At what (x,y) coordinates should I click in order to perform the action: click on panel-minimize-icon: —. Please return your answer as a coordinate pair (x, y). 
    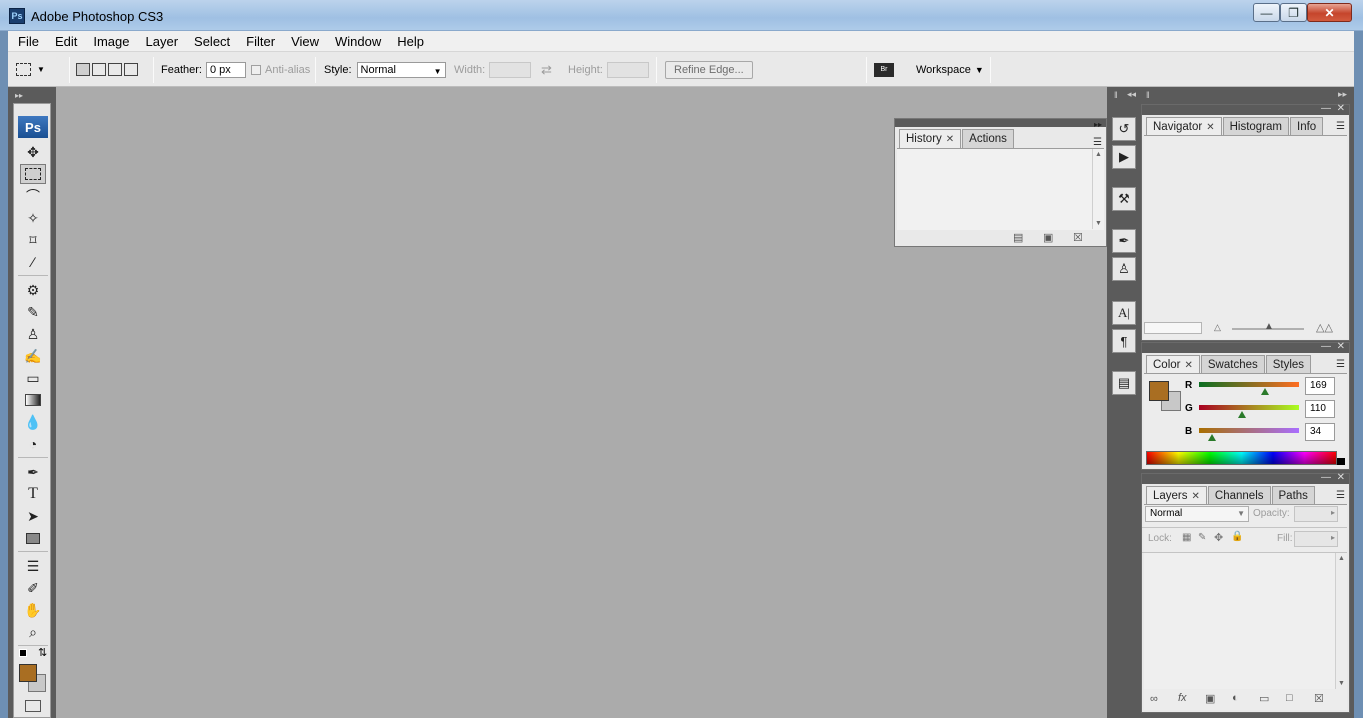
    Looking at the image, I should click on (1326, 108).